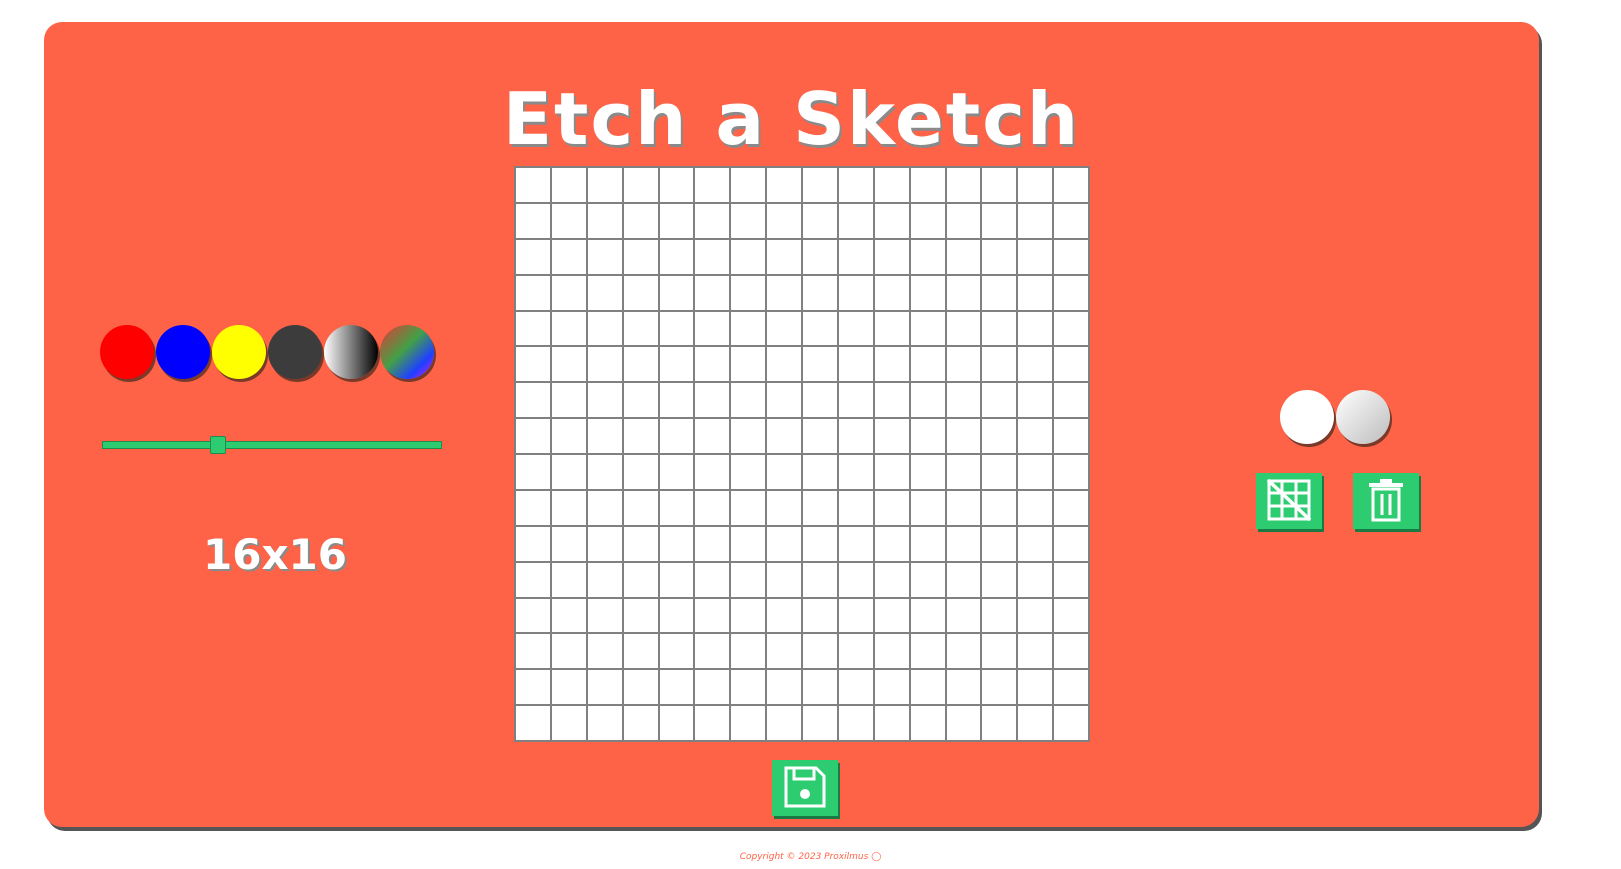 Image resolution: width=1621 pixels, height=869 pixels. What do you see at coordinates (351, 352) in the screenshot?
I see `color-swatch-grayscale-gradient` at bounding box center [351, 352].